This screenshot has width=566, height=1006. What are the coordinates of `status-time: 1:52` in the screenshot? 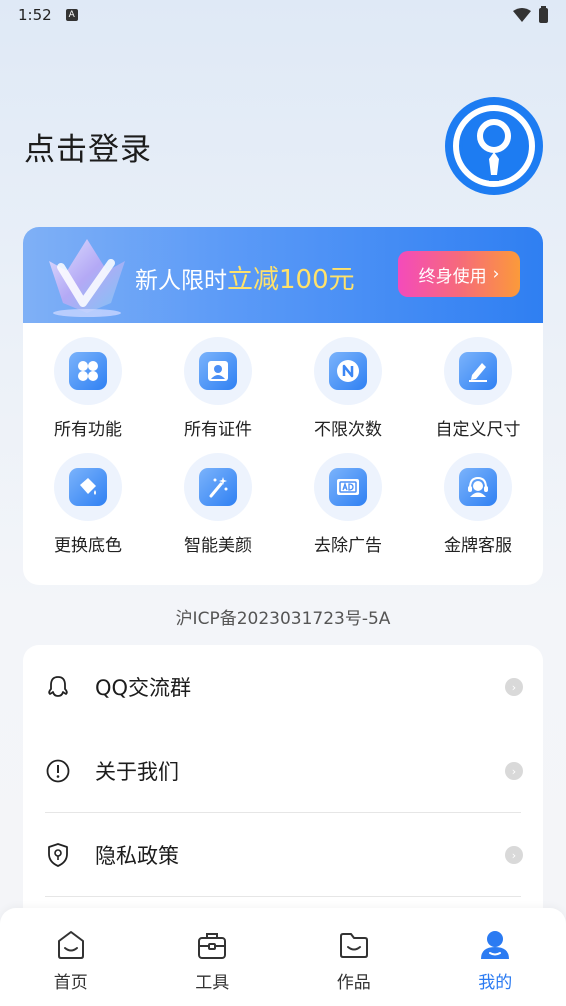 It's located at (35, 15).